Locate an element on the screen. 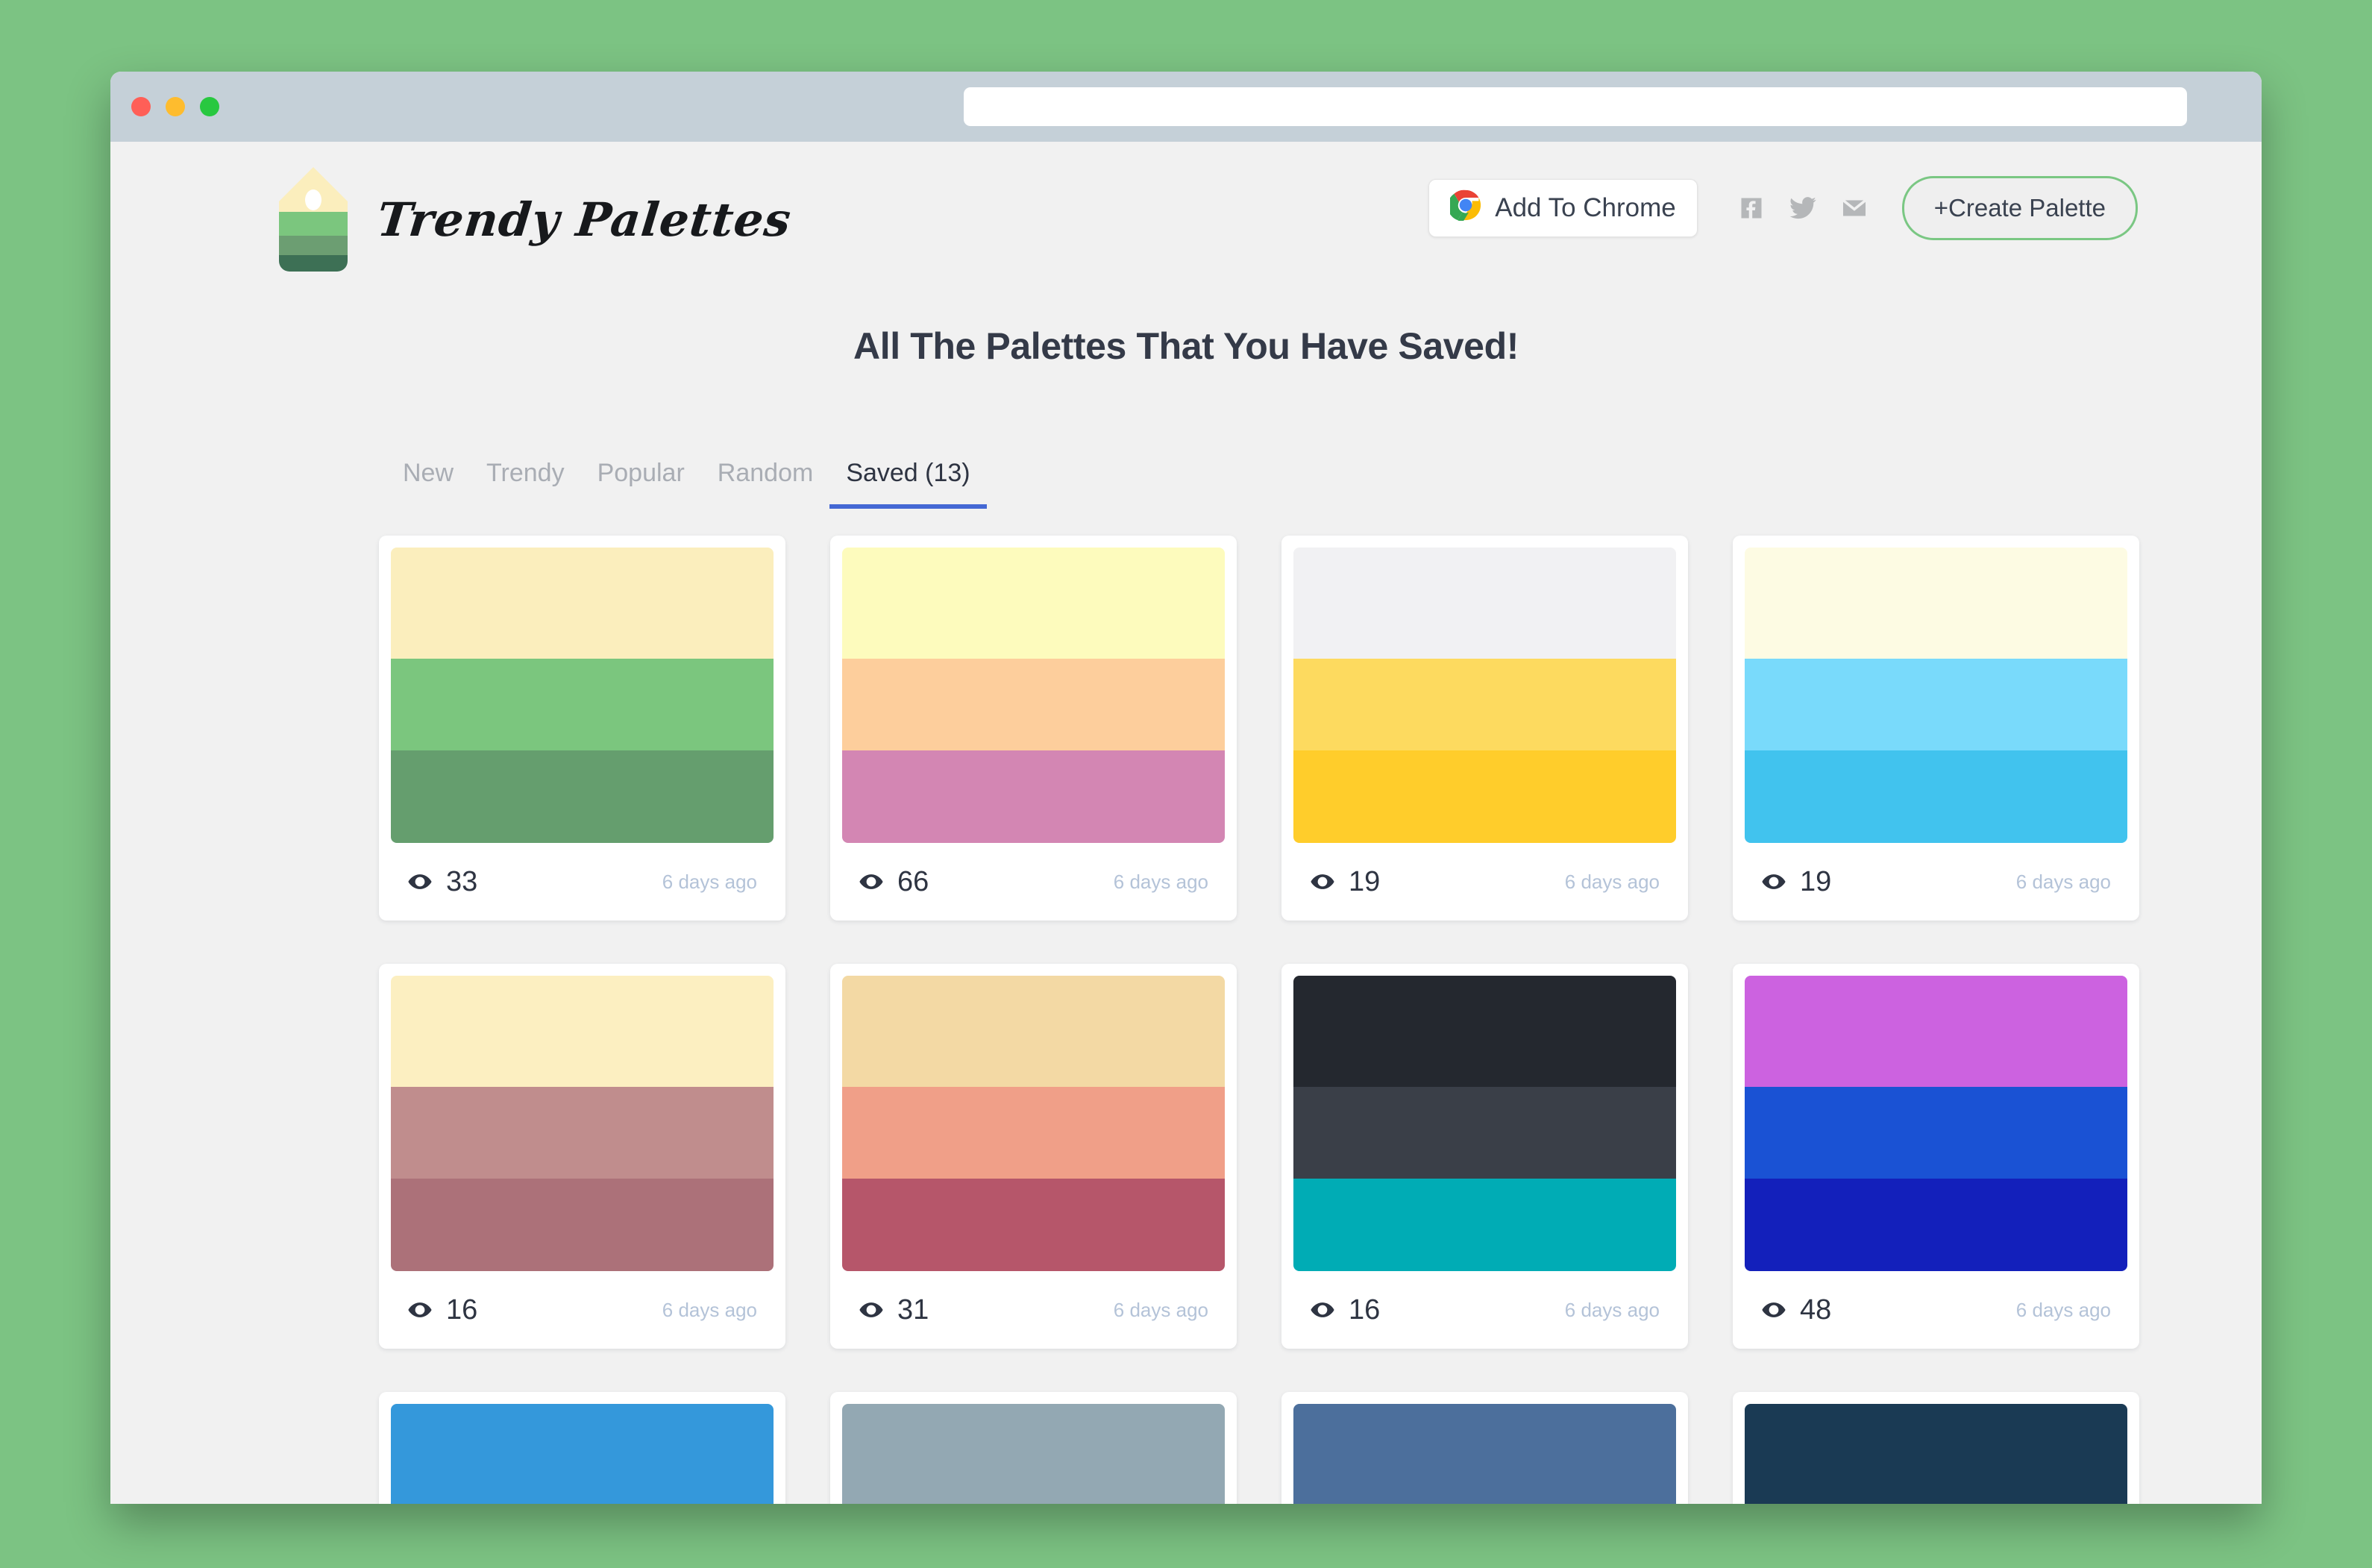 Image resolution: width=2372 pixels, height=1568 pixels. add-to-chrome-button: Add To Chrome is located at coordinates (1563, 208).